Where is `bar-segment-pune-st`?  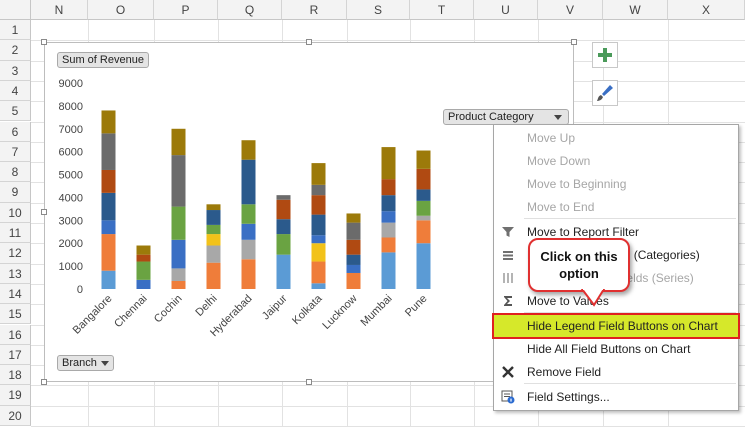 bar-segment-pune-st is located at coordinates (423, 159).